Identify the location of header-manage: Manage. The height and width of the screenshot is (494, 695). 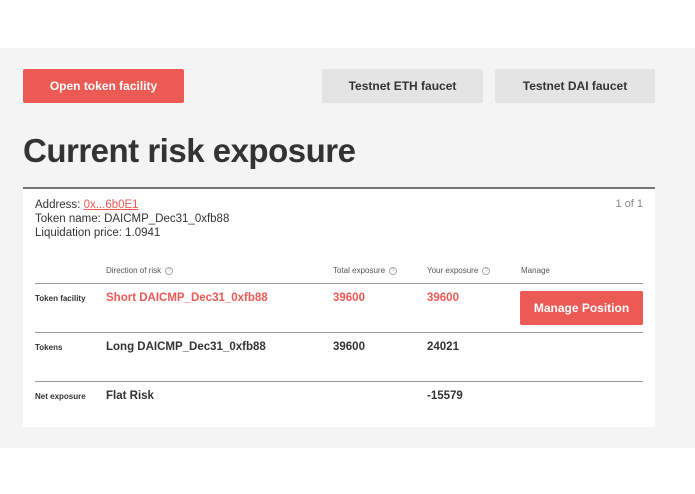
(535, 270).